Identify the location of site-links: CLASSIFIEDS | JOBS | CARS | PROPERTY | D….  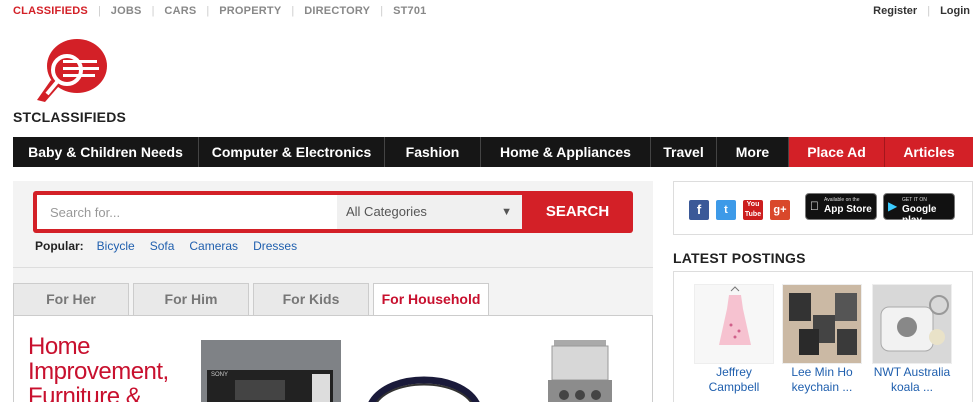
(220, 11).